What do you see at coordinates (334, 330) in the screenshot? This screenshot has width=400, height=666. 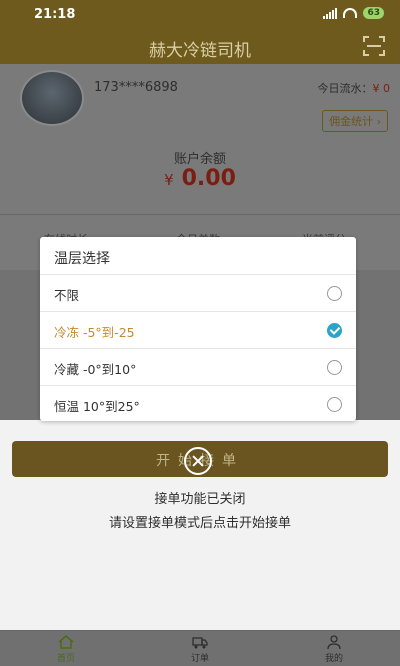 I see `radio-checked-icon` at bounding box center [334, 330].